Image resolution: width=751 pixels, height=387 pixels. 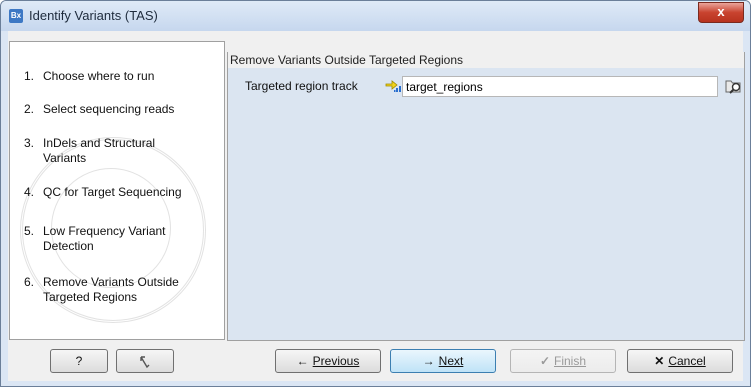 What do you see at coordinates (393, 86) in the screenshot?
I see `track-icon` at bounding box center [393, 86].